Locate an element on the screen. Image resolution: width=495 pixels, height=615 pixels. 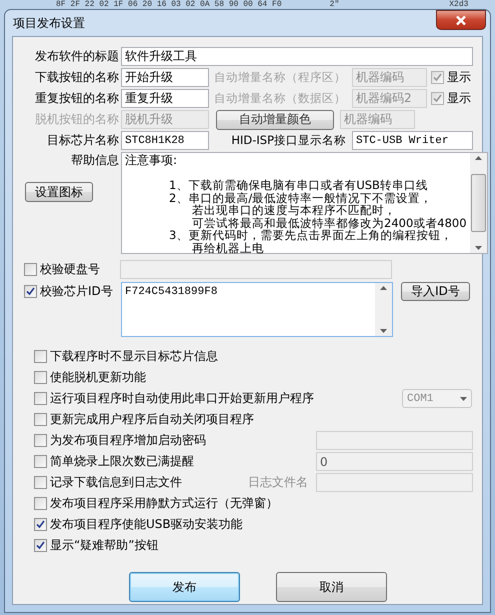
publish-button: 发布 is located at coordinates (184, 587).